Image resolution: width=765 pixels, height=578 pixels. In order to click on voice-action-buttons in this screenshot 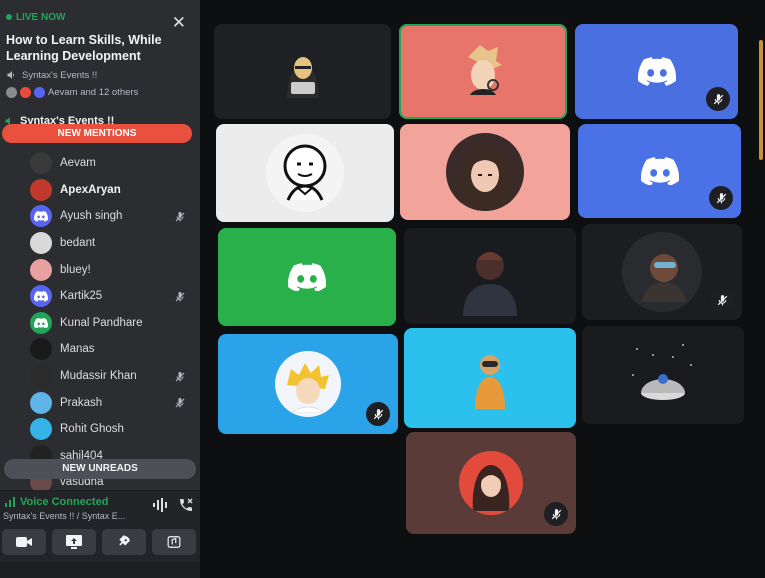, I will do `click(99, 542)`.